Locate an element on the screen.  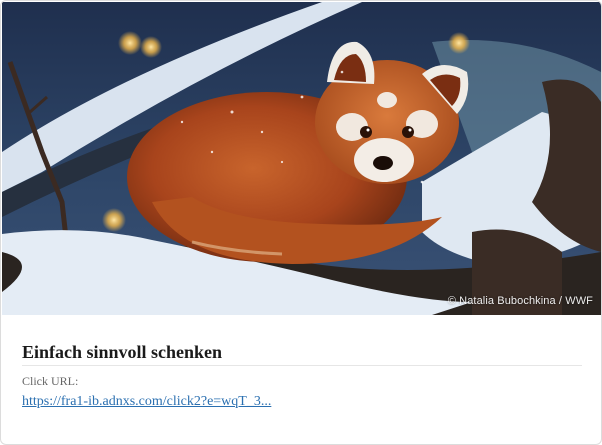
photo-credit: © Natalia Bubochkina / WWF is located at coordinates (520, 301).